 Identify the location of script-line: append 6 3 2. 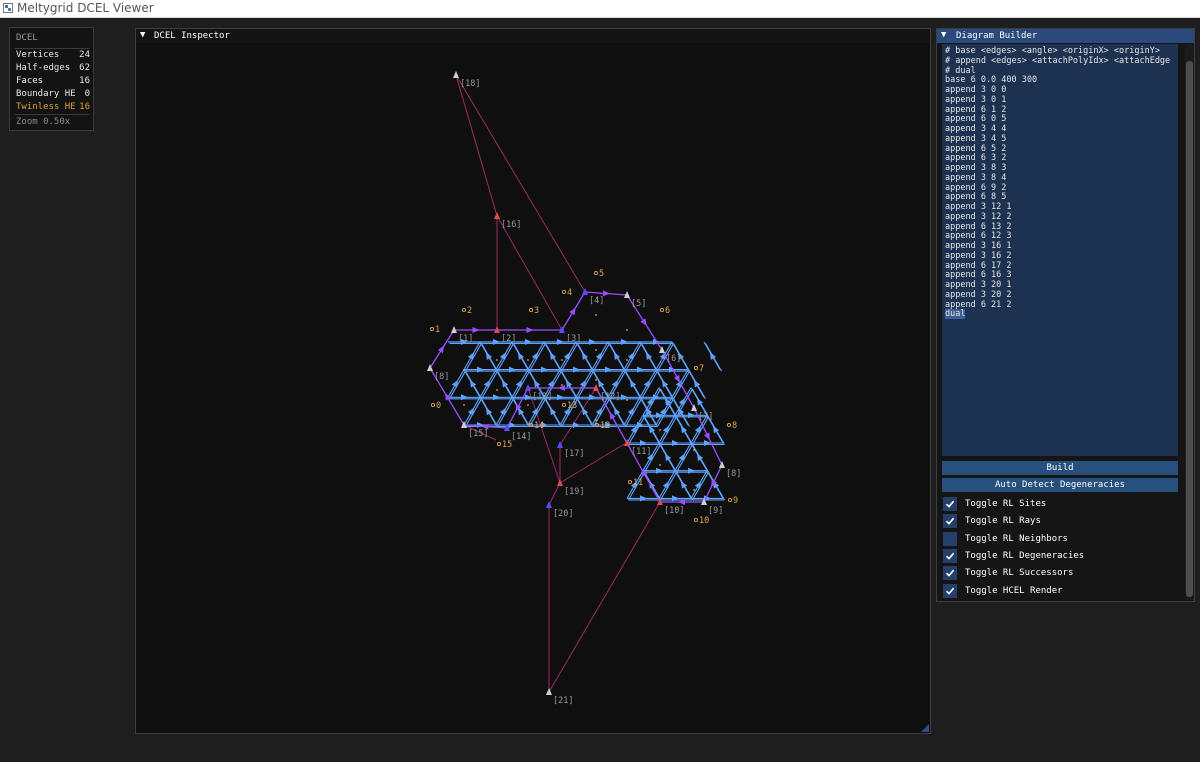
(975, 158).